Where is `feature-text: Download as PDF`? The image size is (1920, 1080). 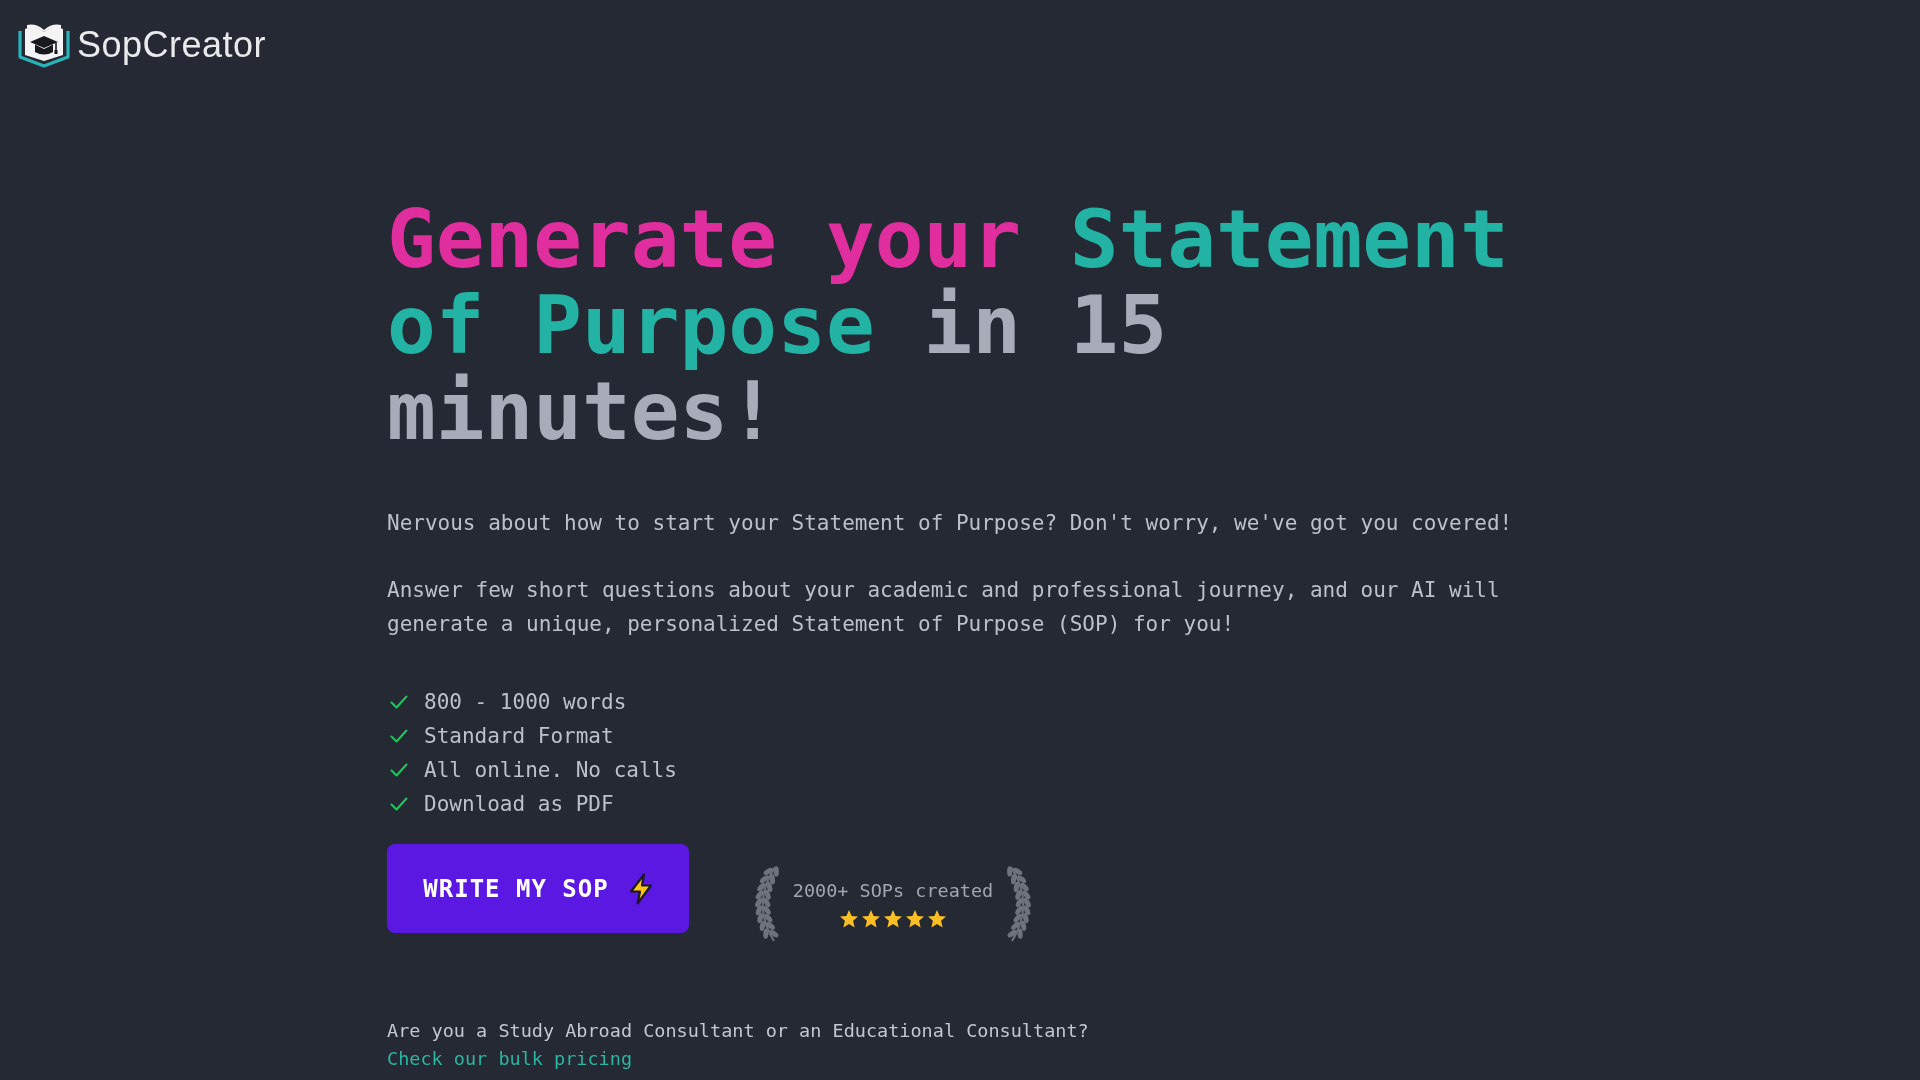 feature-text: Download as PDF is located at coordinates (519, 804).